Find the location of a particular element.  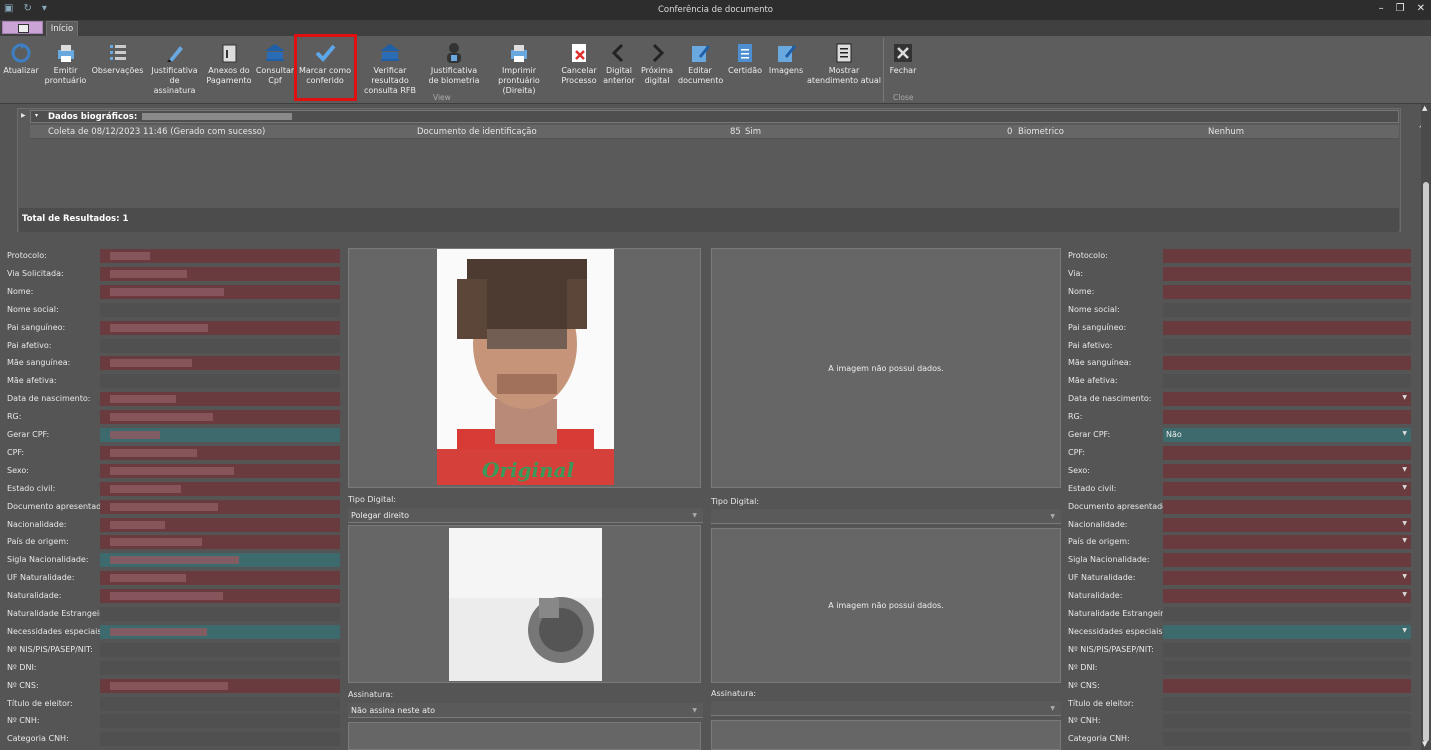

atualizar-button: Atualizar is located at coordinates (21, 66).